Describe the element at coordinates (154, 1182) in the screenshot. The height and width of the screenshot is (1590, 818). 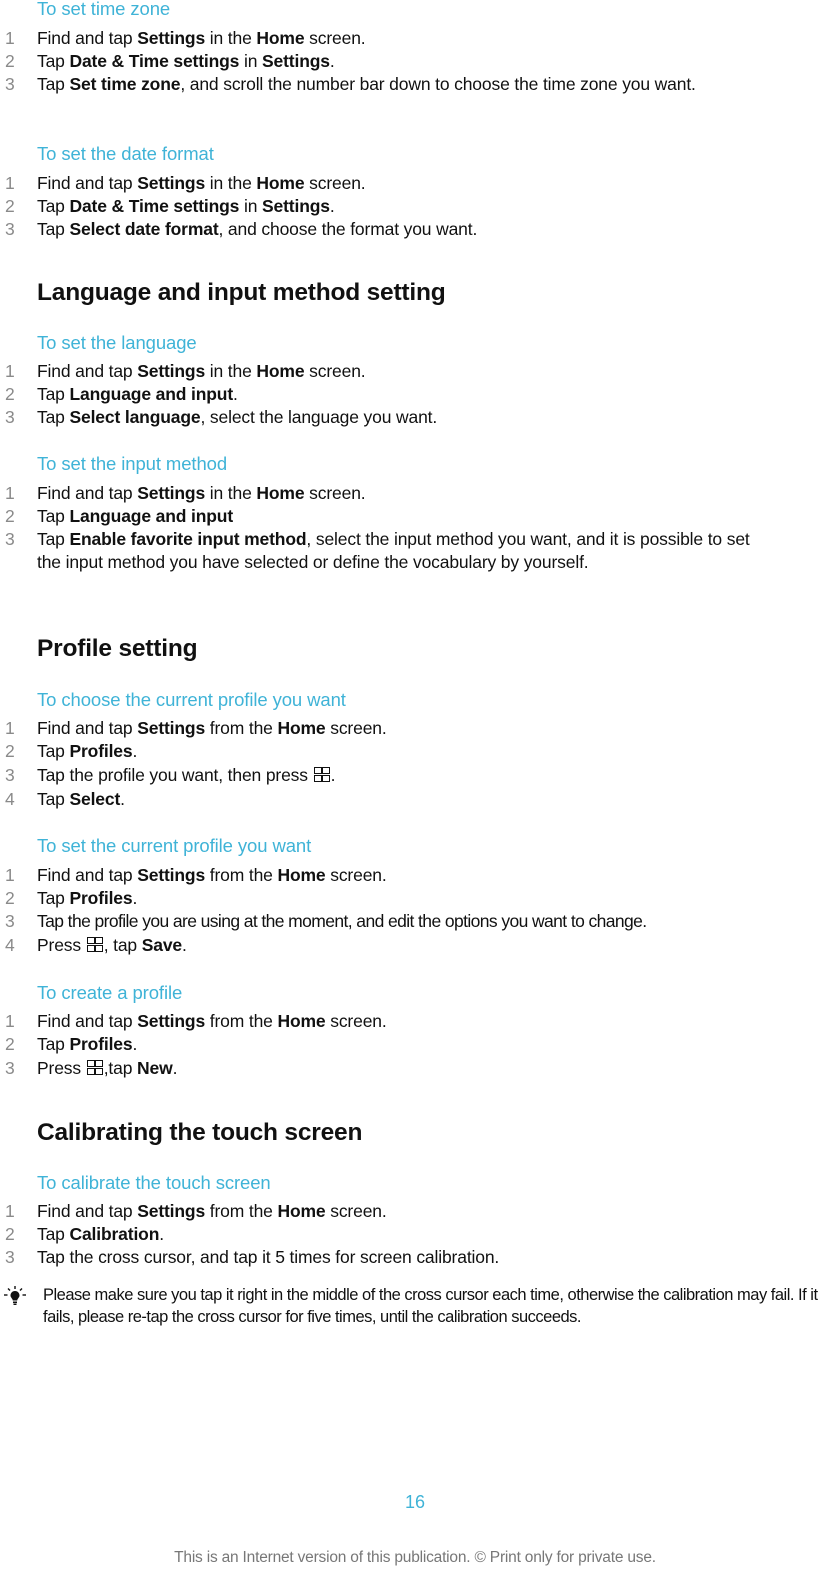
I see `subheading-calibrate-touch-screen: To calibrate the touch screen` at that location.